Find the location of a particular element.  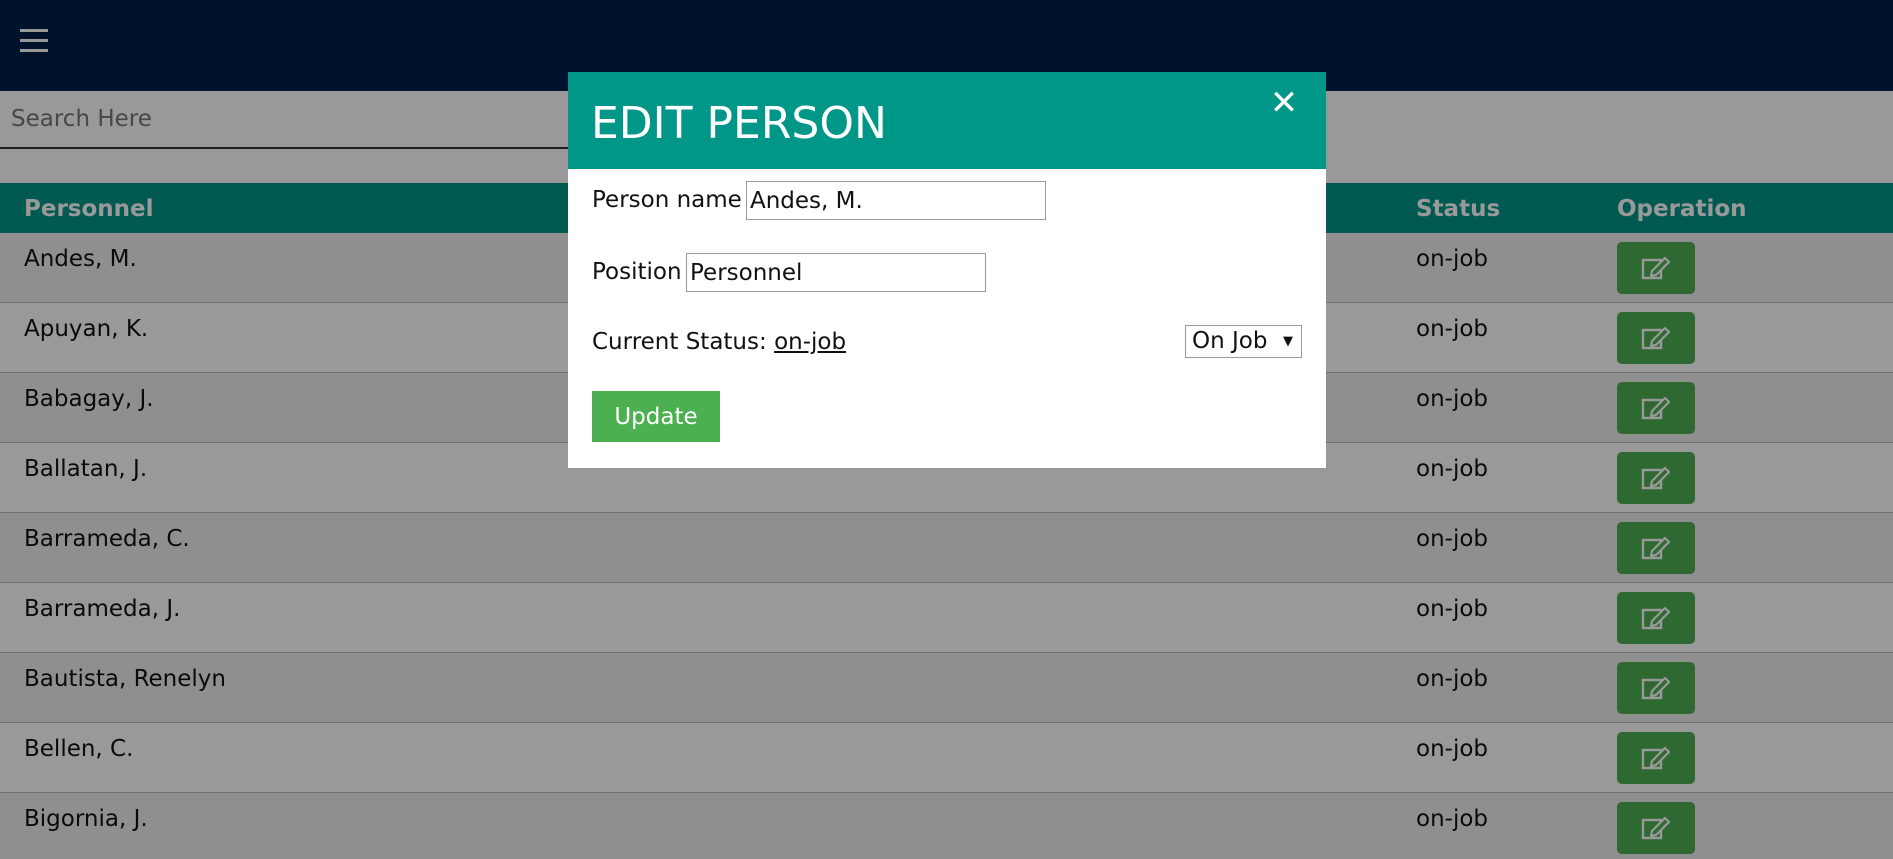

current-status-value: on-job is located at coordinates (810, 342).